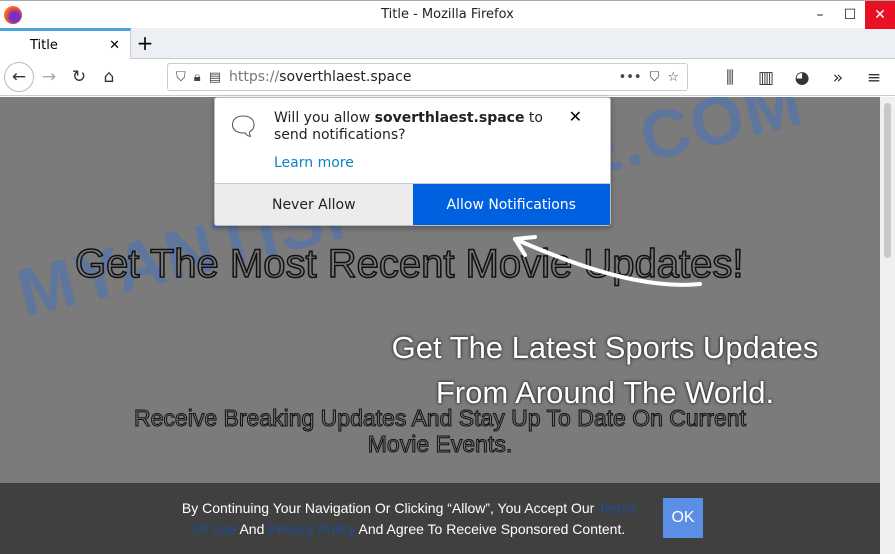 The image size is (895, 554). Describe the element at coordinates (114, 45) in the screenshot. I see `close-tab-icon: ✕` at that location.